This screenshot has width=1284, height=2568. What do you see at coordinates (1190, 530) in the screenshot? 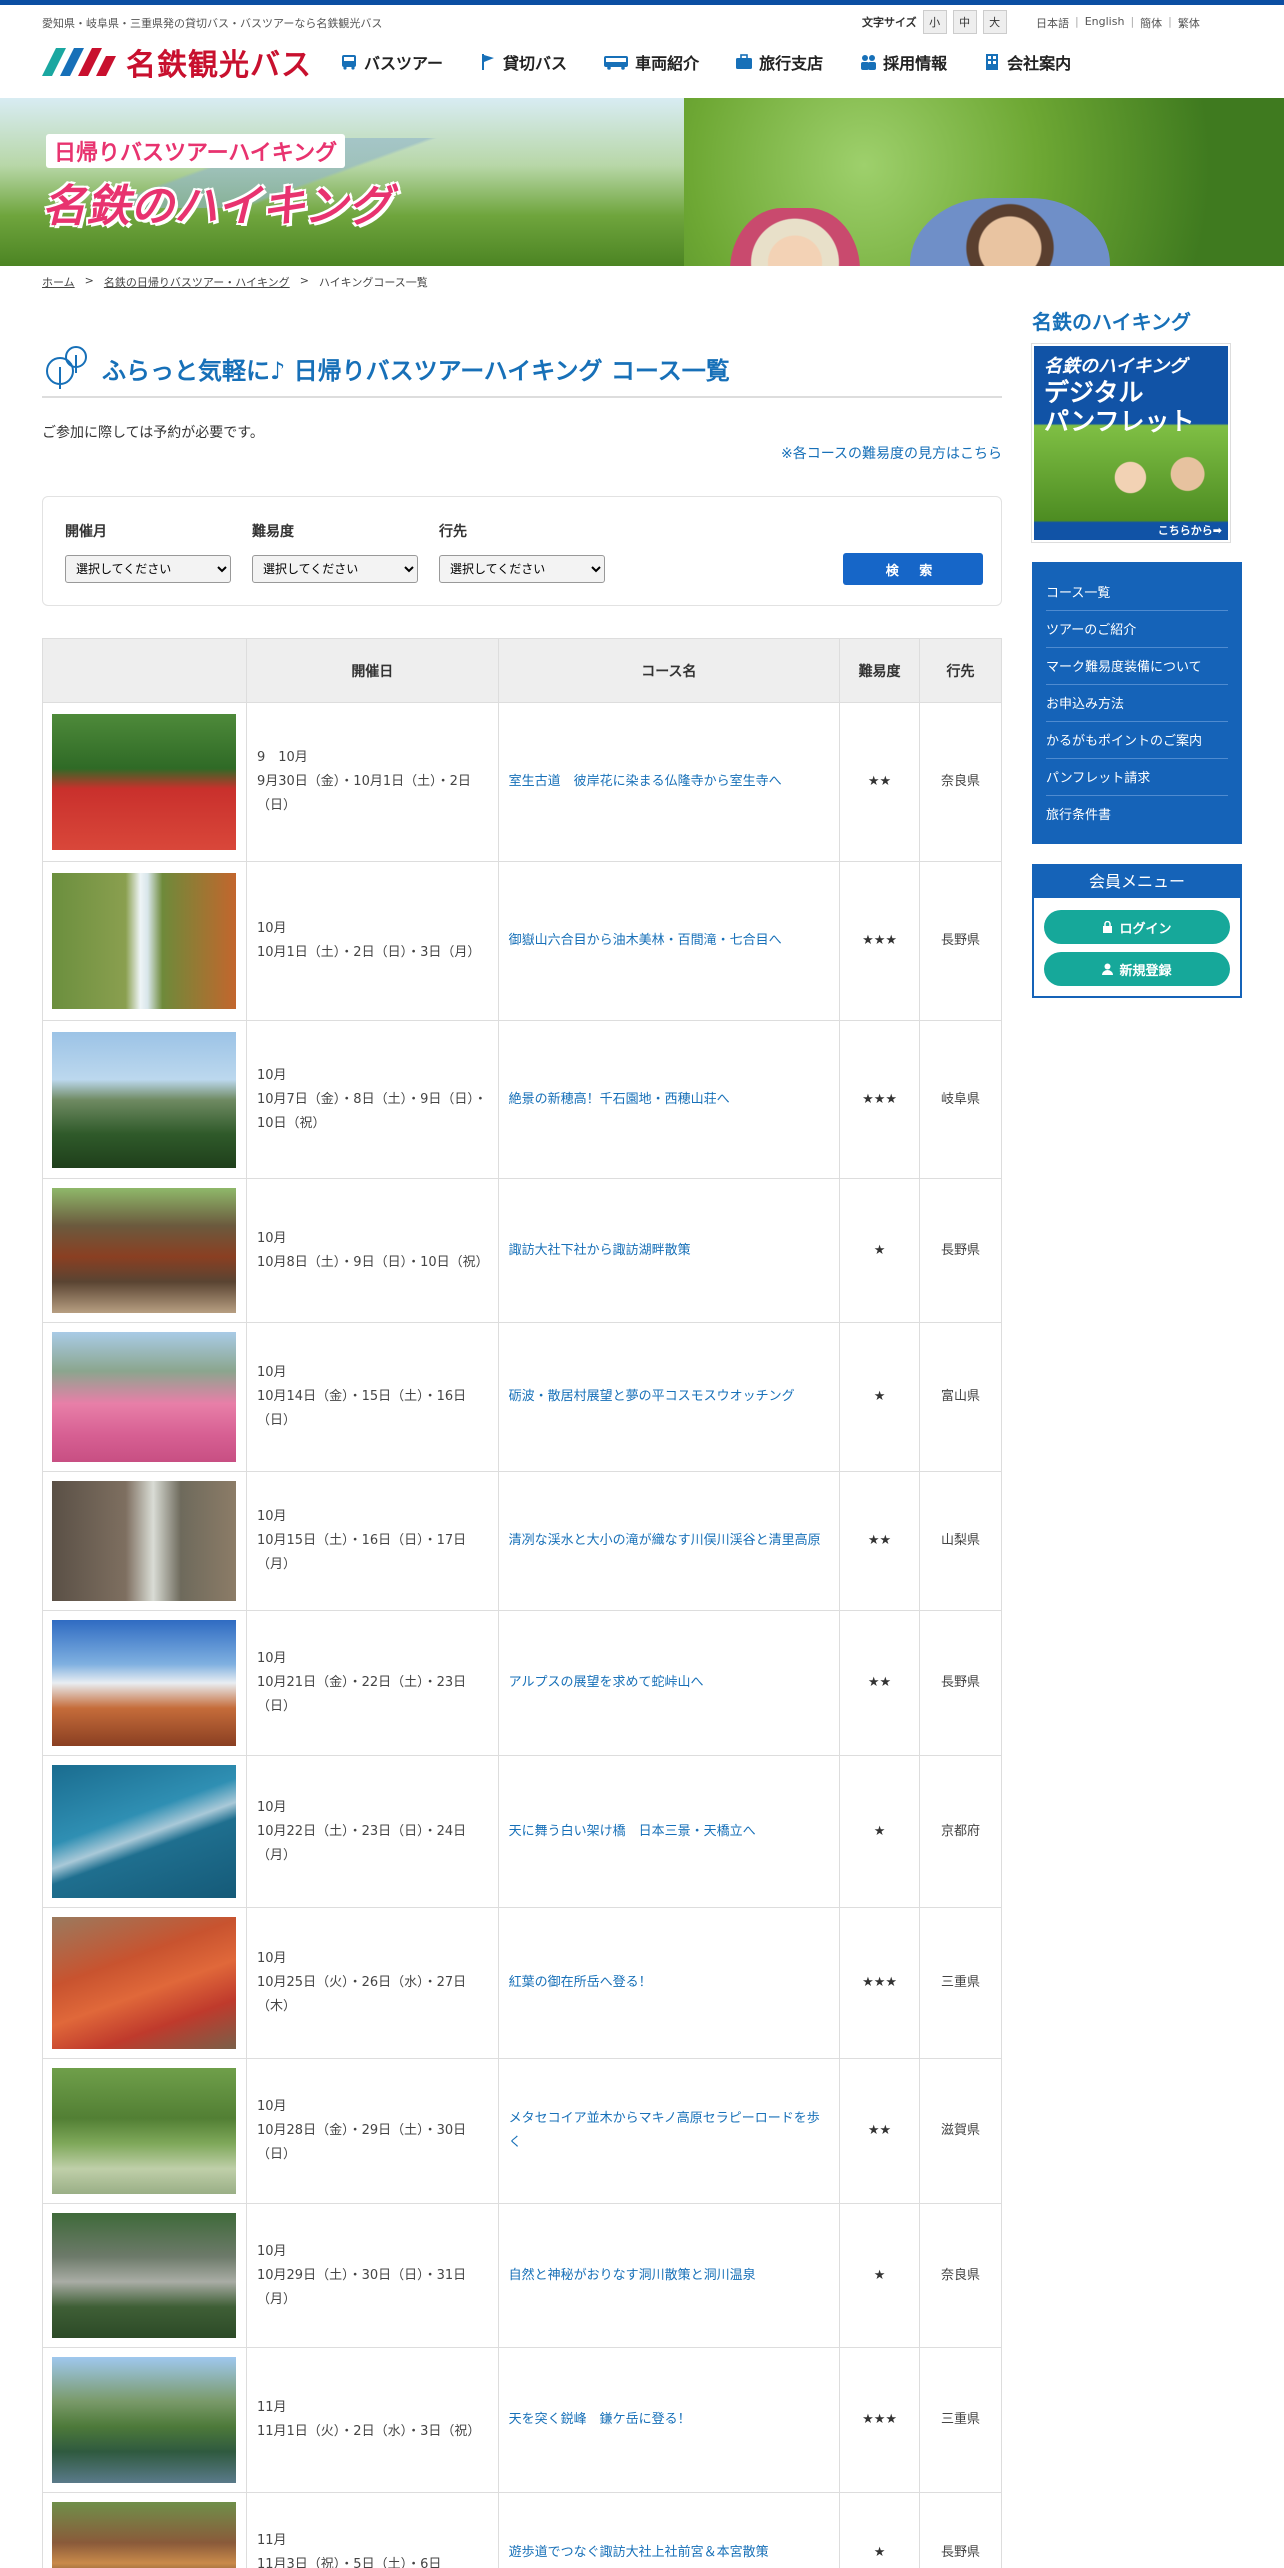
I see `pamphlet-link: こちらから➡` at bounding box center [1190, 530].